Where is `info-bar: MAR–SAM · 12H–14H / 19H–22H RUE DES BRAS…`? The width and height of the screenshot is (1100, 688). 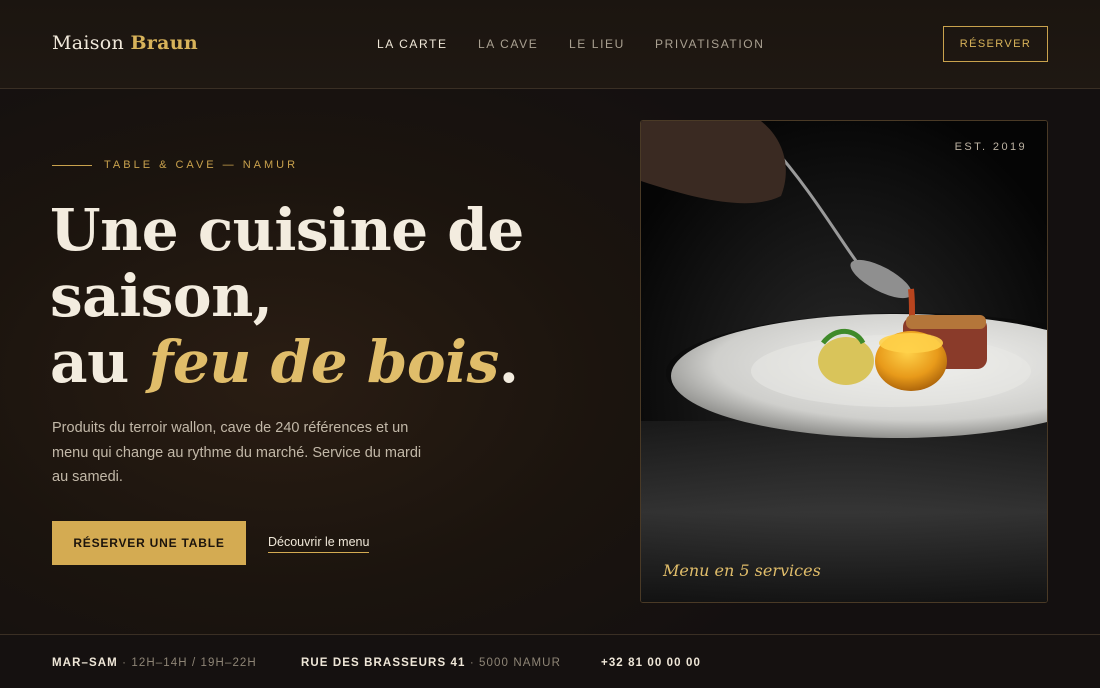
info-bar: MAR–SAM · 12H–14H / 19H–22H RUE DES BRAS… is located at coordinates (550, 661).